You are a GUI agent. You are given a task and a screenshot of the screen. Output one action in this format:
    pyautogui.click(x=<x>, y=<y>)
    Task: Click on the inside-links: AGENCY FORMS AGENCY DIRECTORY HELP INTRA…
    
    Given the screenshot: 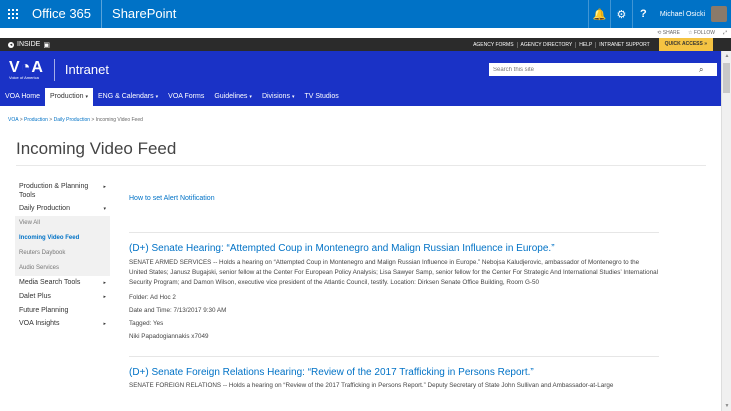 What is the action you would take?
    pyautogui.click(x=600, y=44)
    